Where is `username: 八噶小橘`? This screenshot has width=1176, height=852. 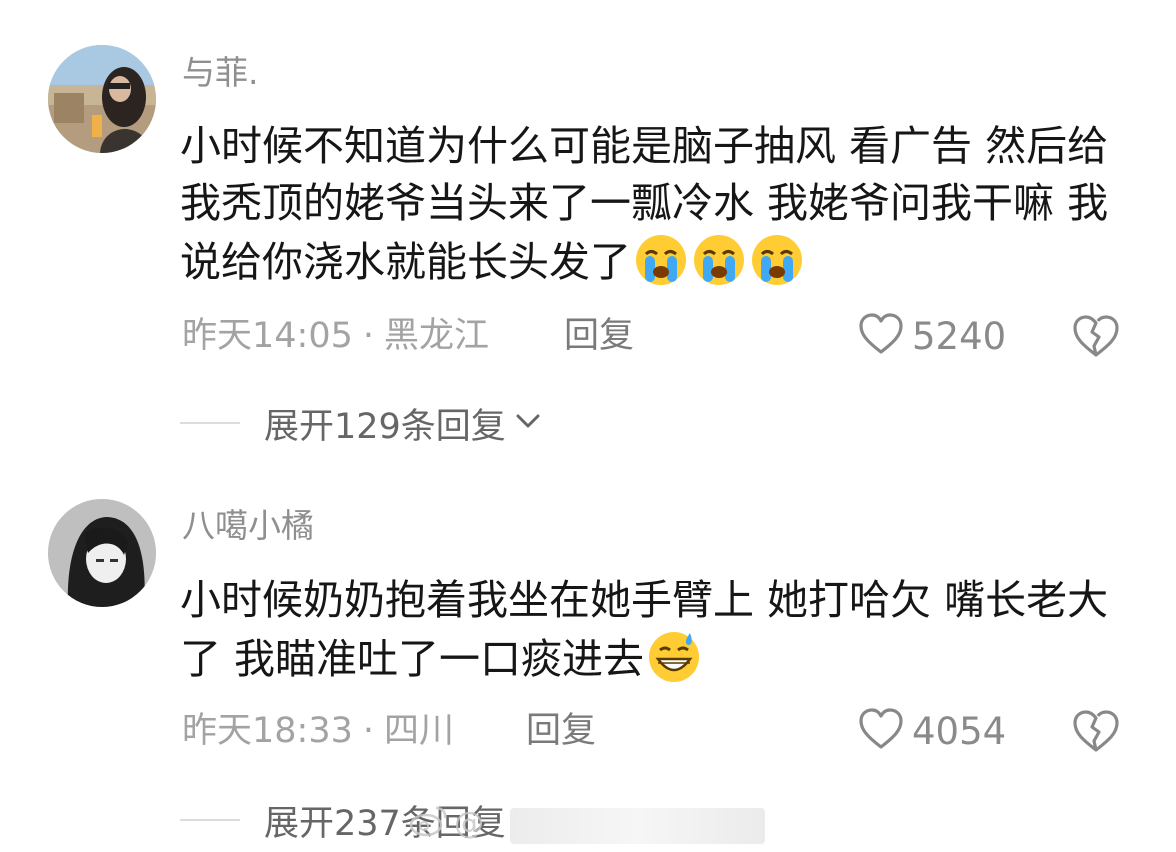
username: 八噶小橘 is located at coordinates (248, 526).